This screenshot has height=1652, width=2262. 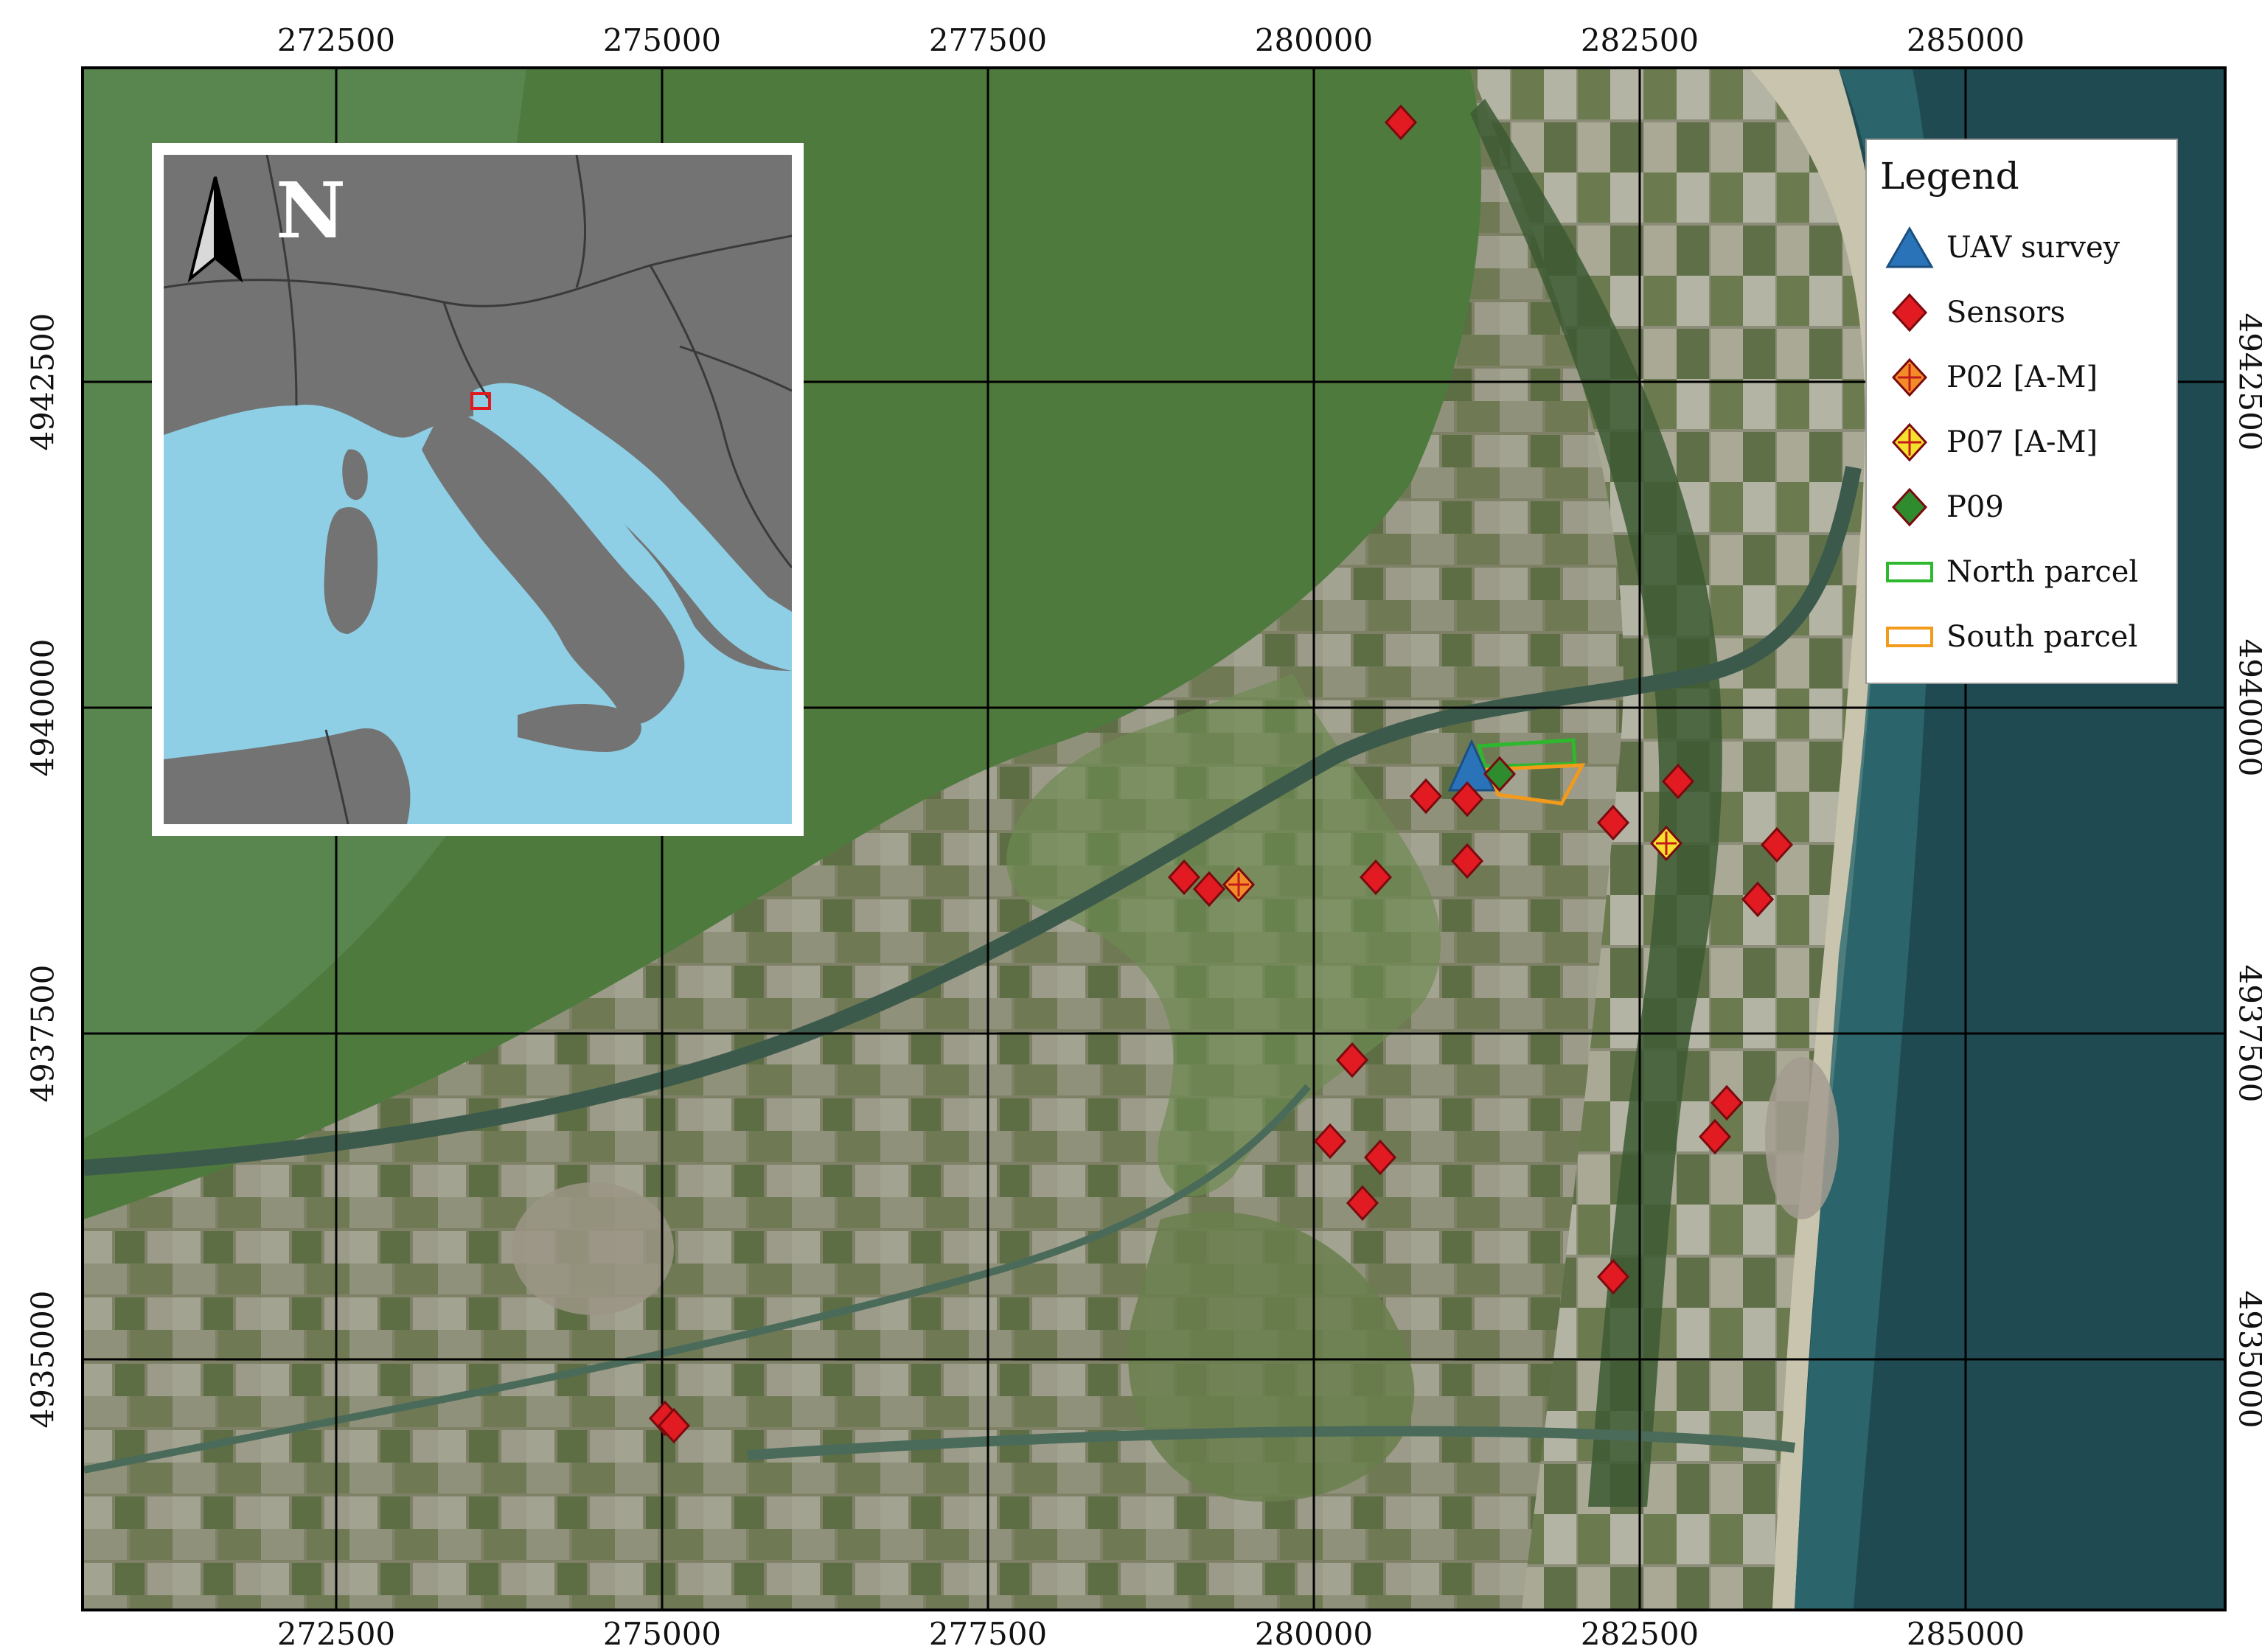 I want to click on inset-overview-map: N, so click(x=478, y=489).